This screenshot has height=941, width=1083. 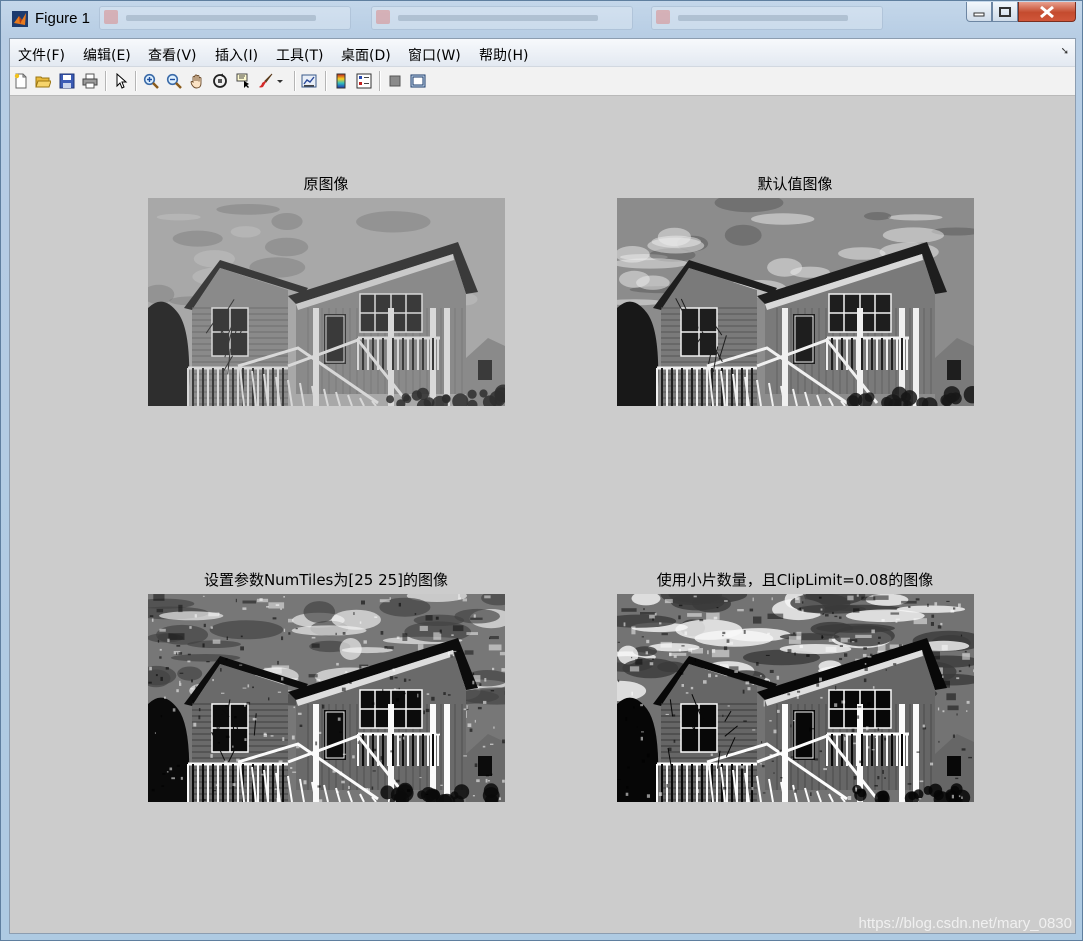 I want to click on menu-window: 窗口(W), so click(x=434, y=55).